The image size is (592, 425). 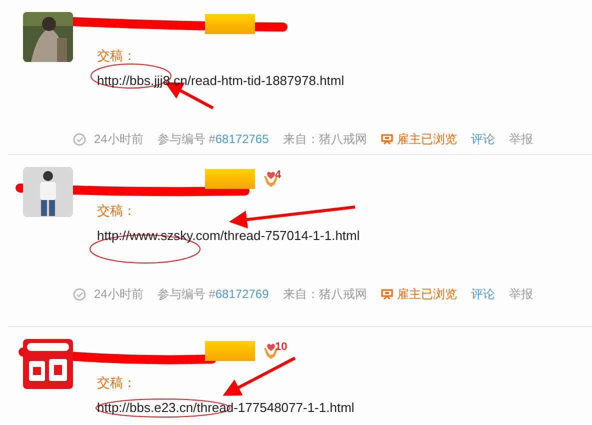 I want to click on participation-number: 参与编号 #68172765, so click(x=213, y=139).